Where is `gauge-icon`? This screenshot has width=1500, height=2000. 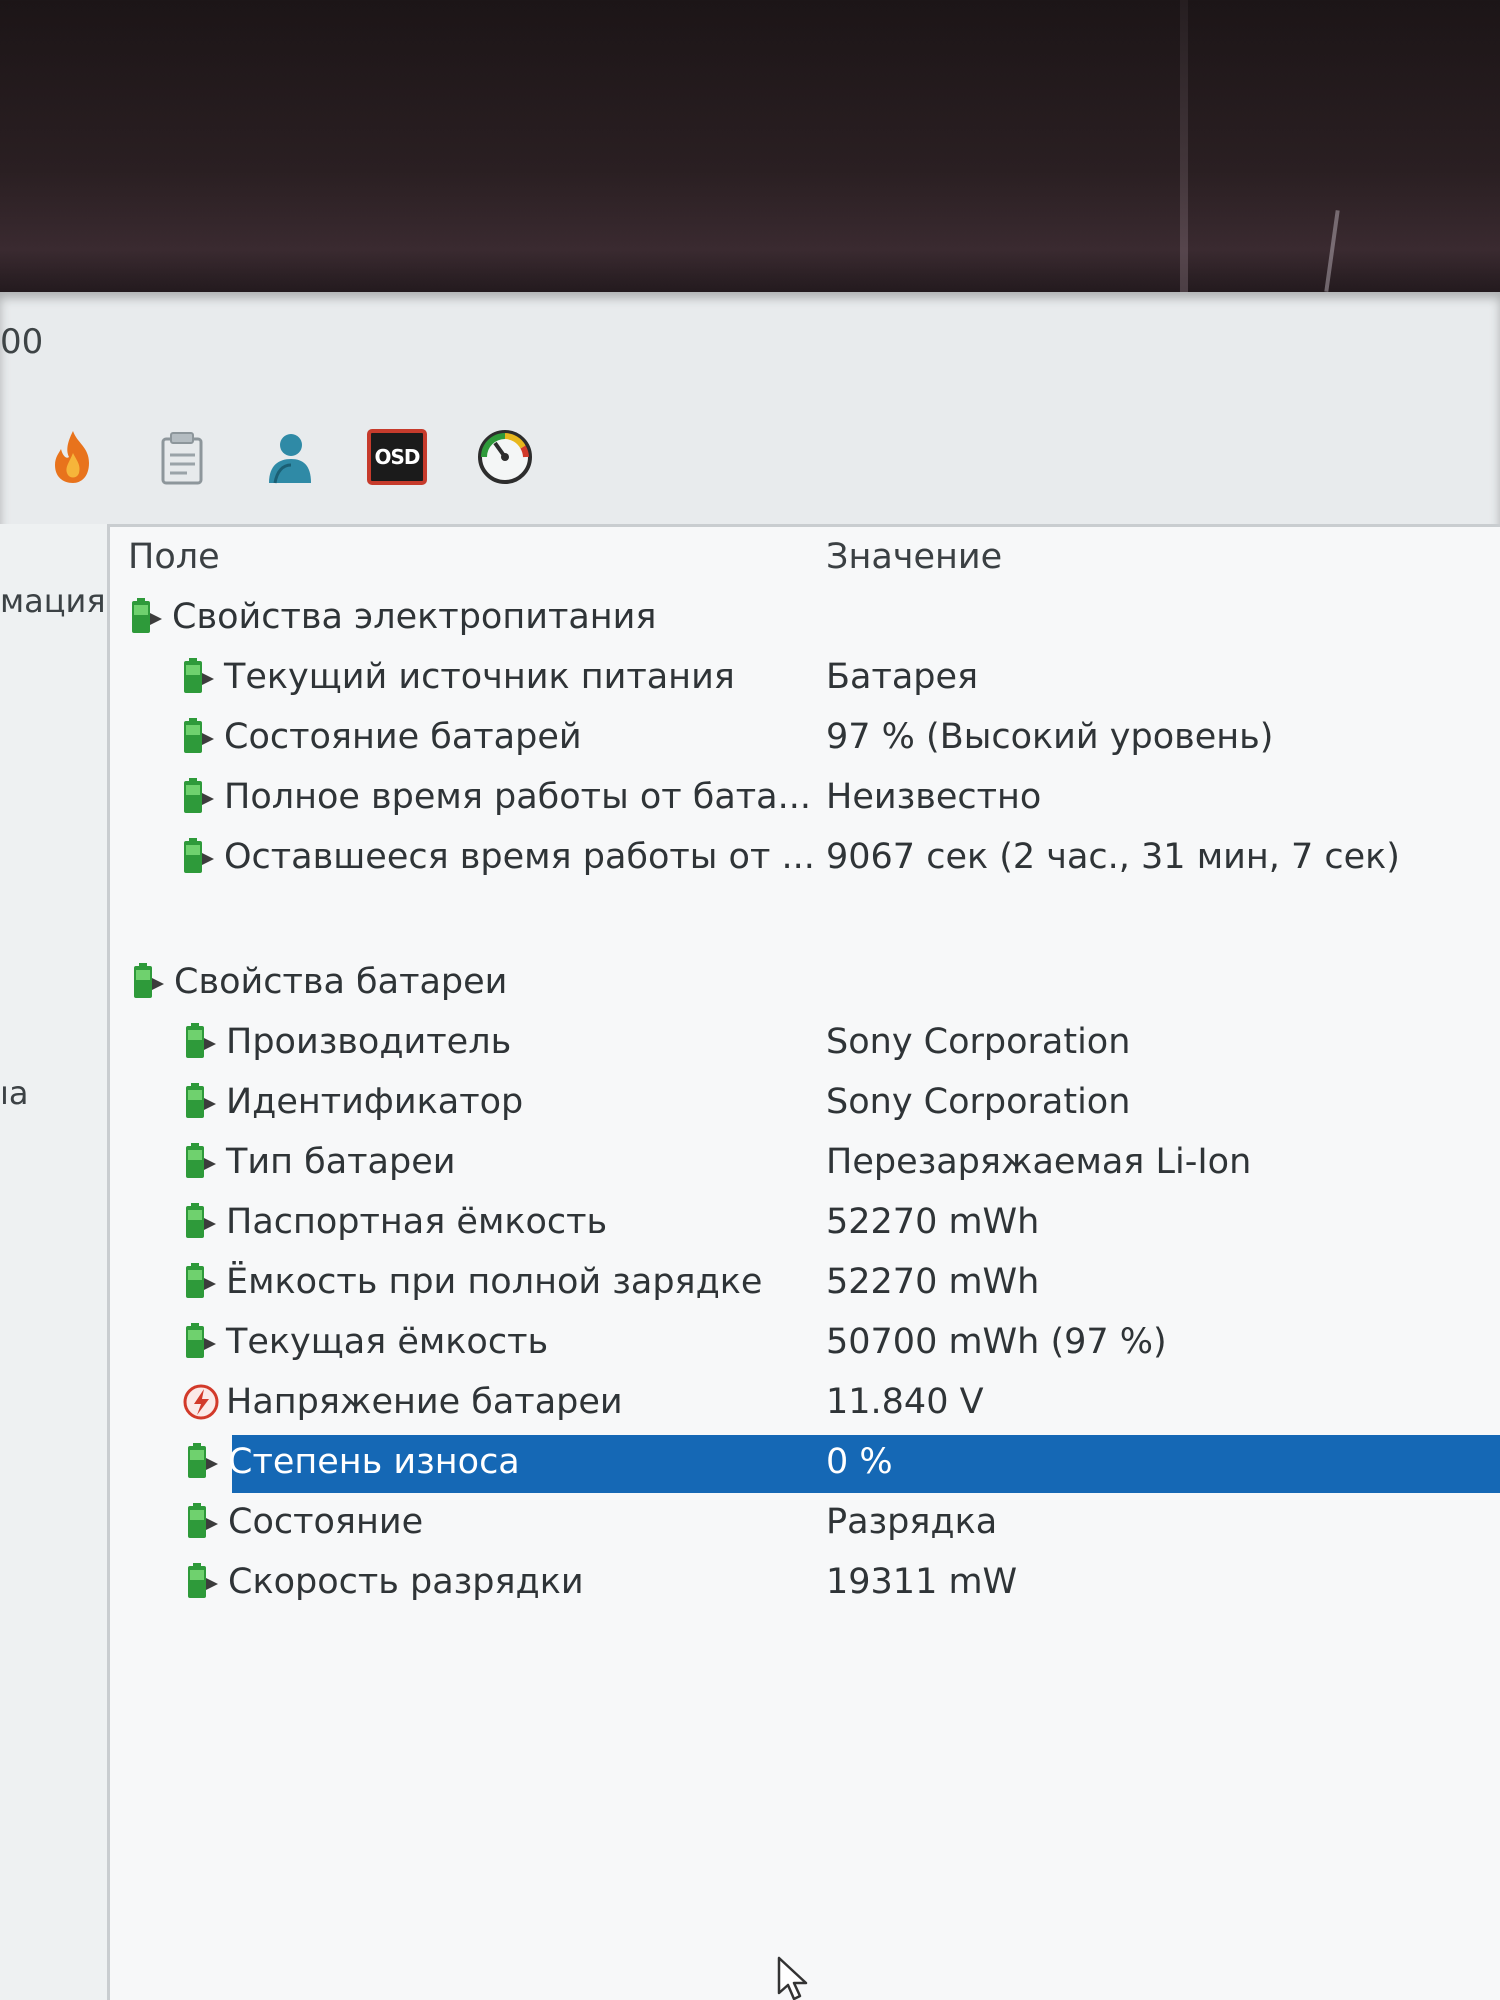 gauge-icon is located at coordinates (505, 457).